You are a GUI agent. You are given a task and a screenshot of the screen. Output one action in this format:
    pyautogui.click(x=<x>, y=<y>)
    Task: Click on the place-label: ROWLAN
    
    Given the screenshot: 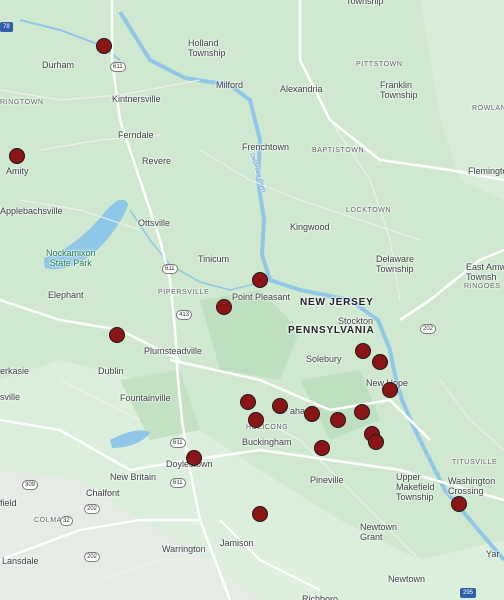 What is the action you would take?
    pyautogui.click(x=488, y=108)
    